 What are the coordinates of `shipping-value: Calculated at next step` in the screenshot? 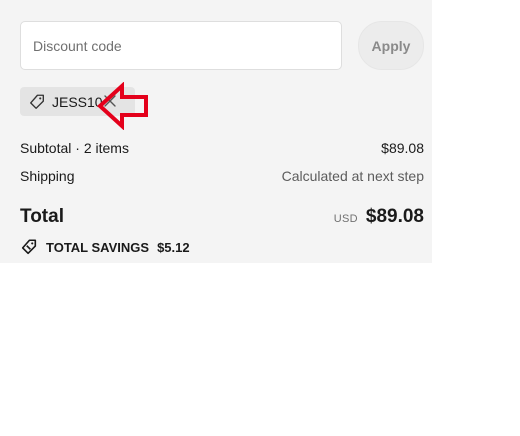 It's located at (352, 176).